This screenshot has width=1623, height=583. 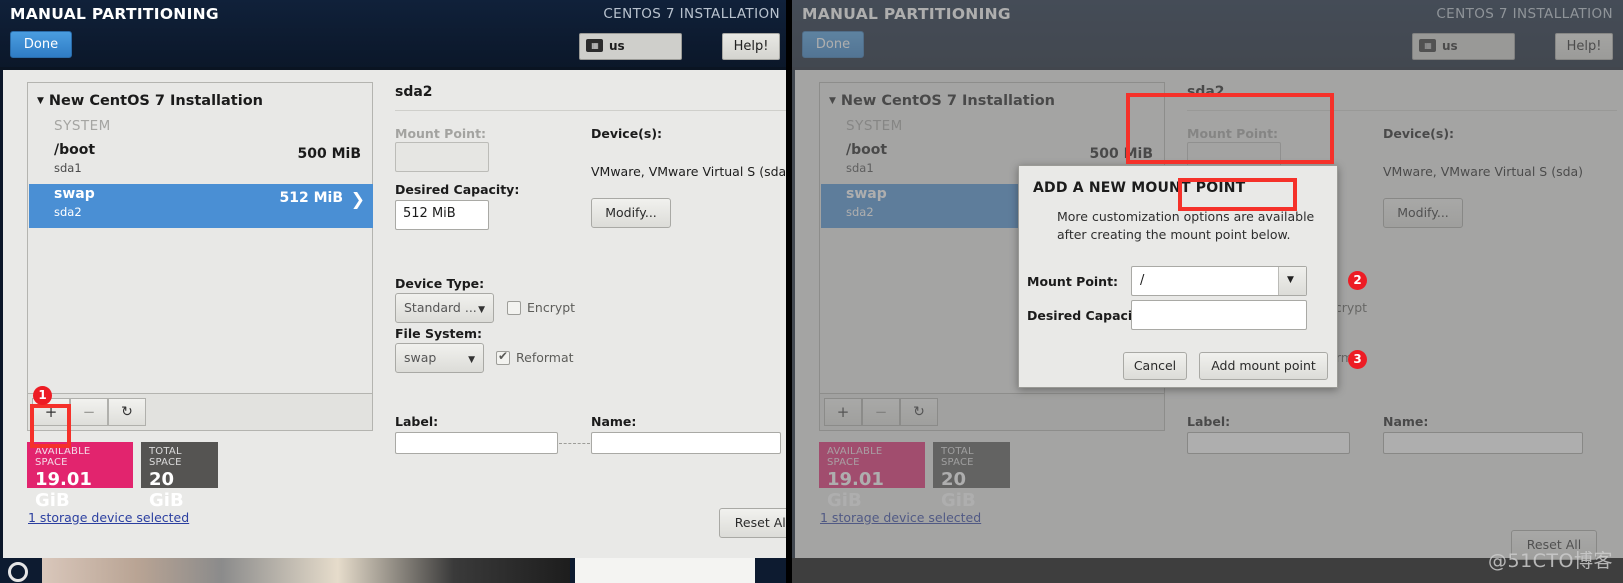 What do you see at coordinates (1550, 561) in the screenshot?
I see `watermark: @51CTO博客` at bounding box center [1550, 561].